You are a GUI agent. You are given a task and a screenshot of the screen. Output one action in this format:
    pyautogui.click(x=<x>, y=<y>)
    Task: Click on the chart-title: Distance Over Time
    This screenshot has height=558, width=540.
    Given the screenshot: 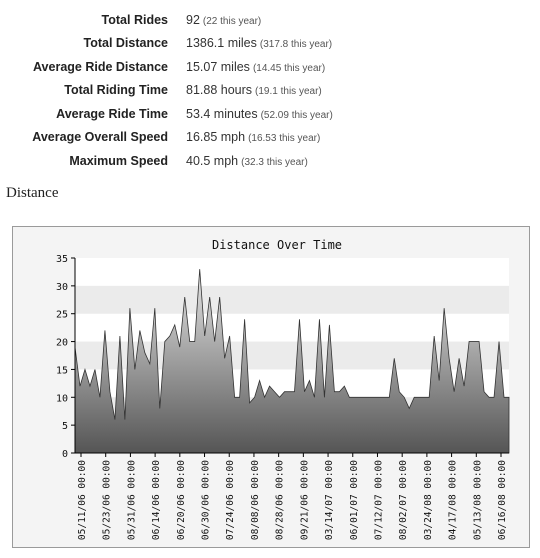 What is the action you would take?
    pyautogui.click(x=277, y=245)
    